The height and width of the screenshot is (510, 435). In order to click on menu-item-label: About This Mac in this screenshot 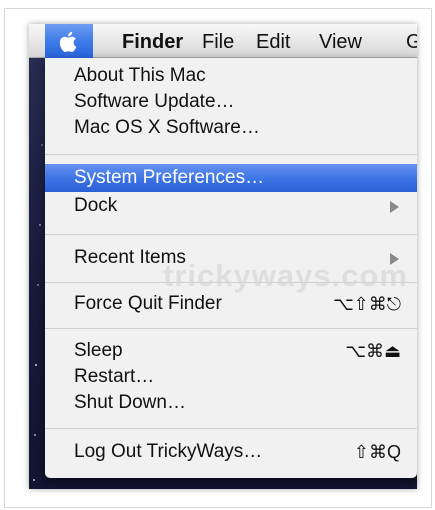, I will do `click(140, 75)`.